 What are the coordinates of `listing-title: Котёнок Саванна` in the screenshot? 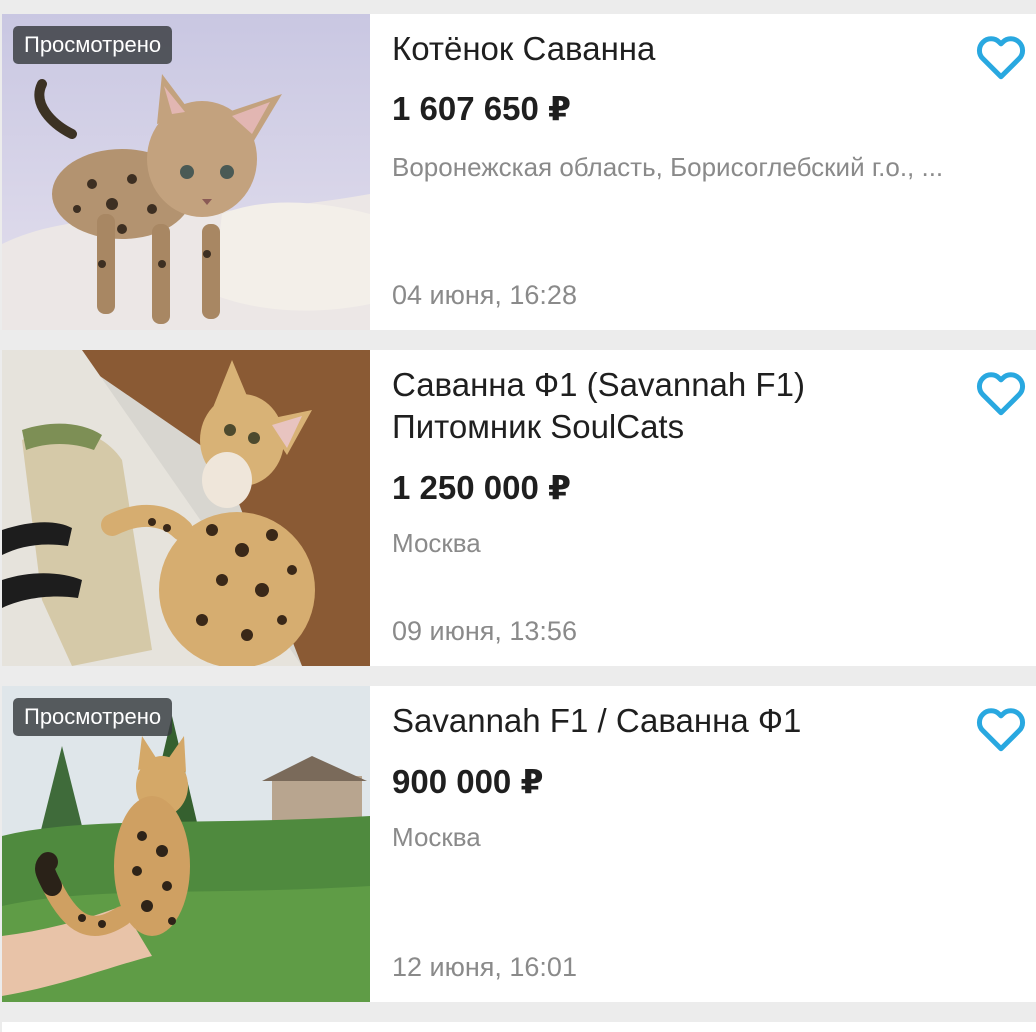 It's located at (672, 49).